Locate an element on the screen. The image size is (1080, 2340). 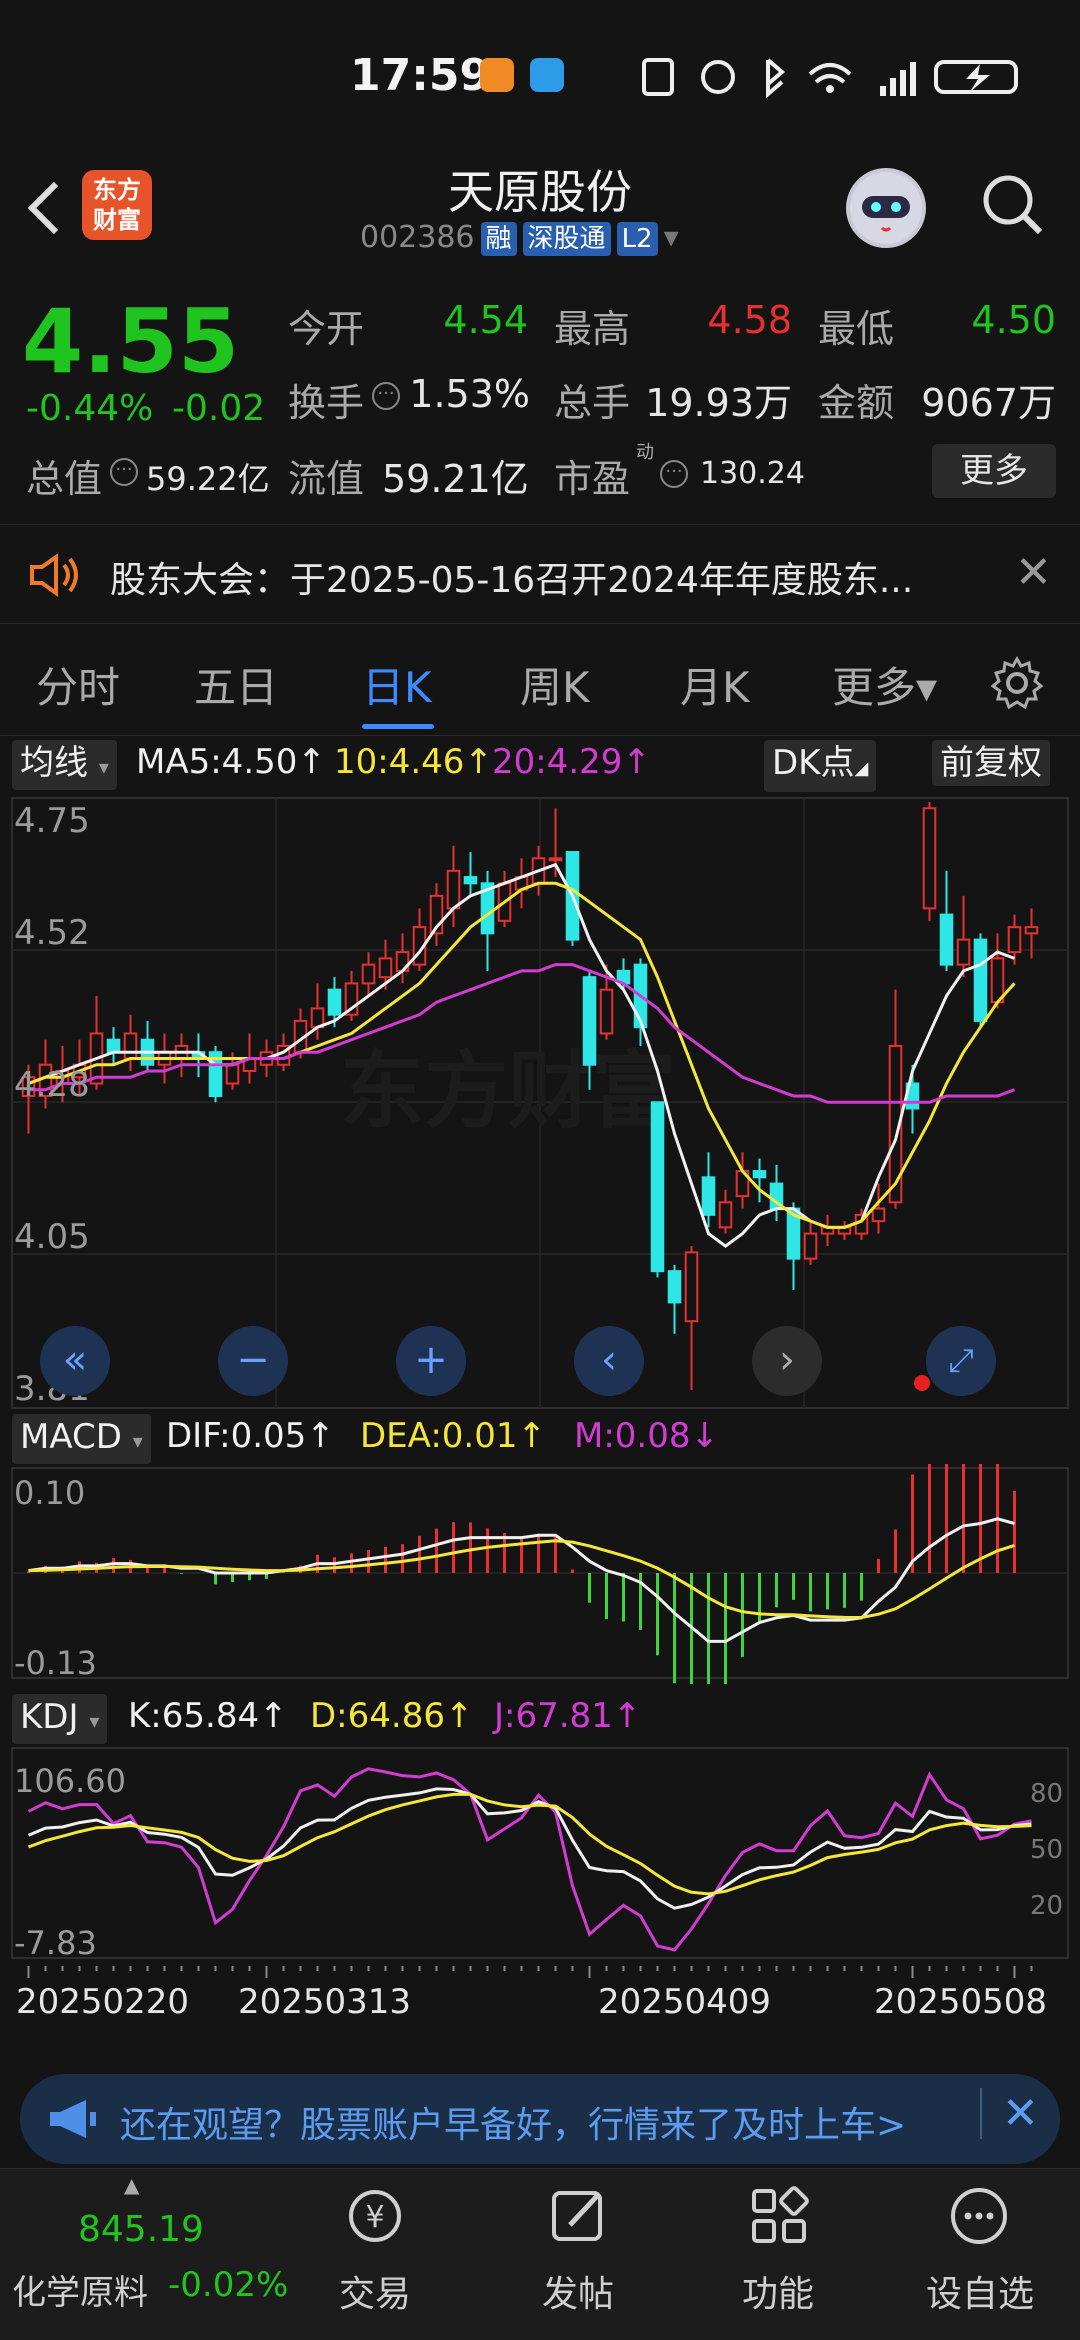
y-label-4: 4.05 is located at coordinates (52, 1237).